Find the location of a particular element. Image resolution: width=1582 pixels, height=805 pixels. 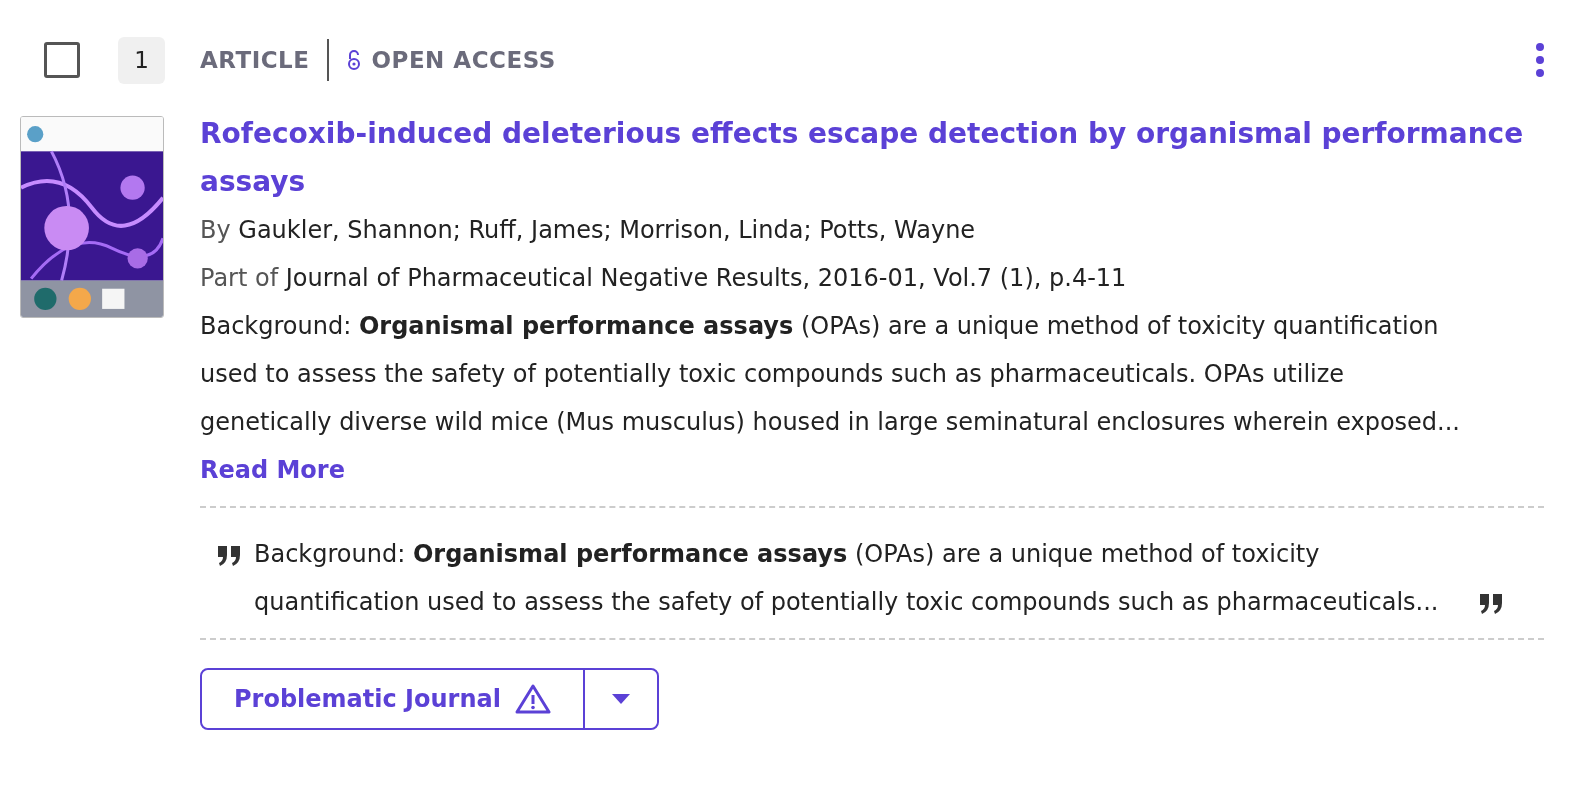

more-options-icon is located at coordinates (1540, 60).